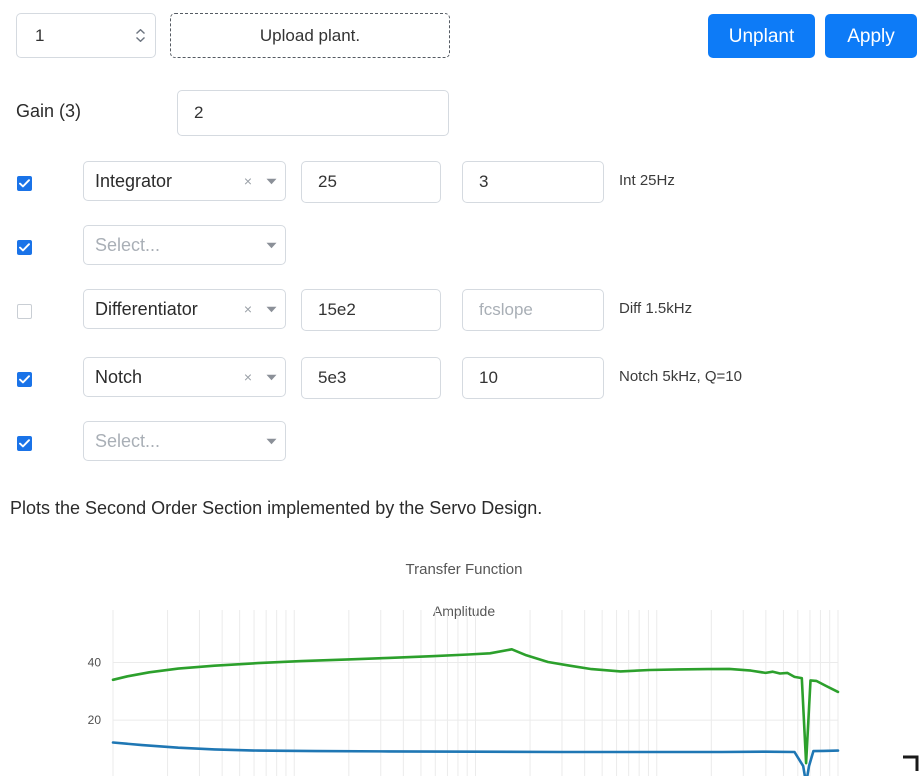  What do you see at coordinates (464, 569) in the screenshot?
I see `chart-title: Transfer Function` at bounding box center [464, 569].